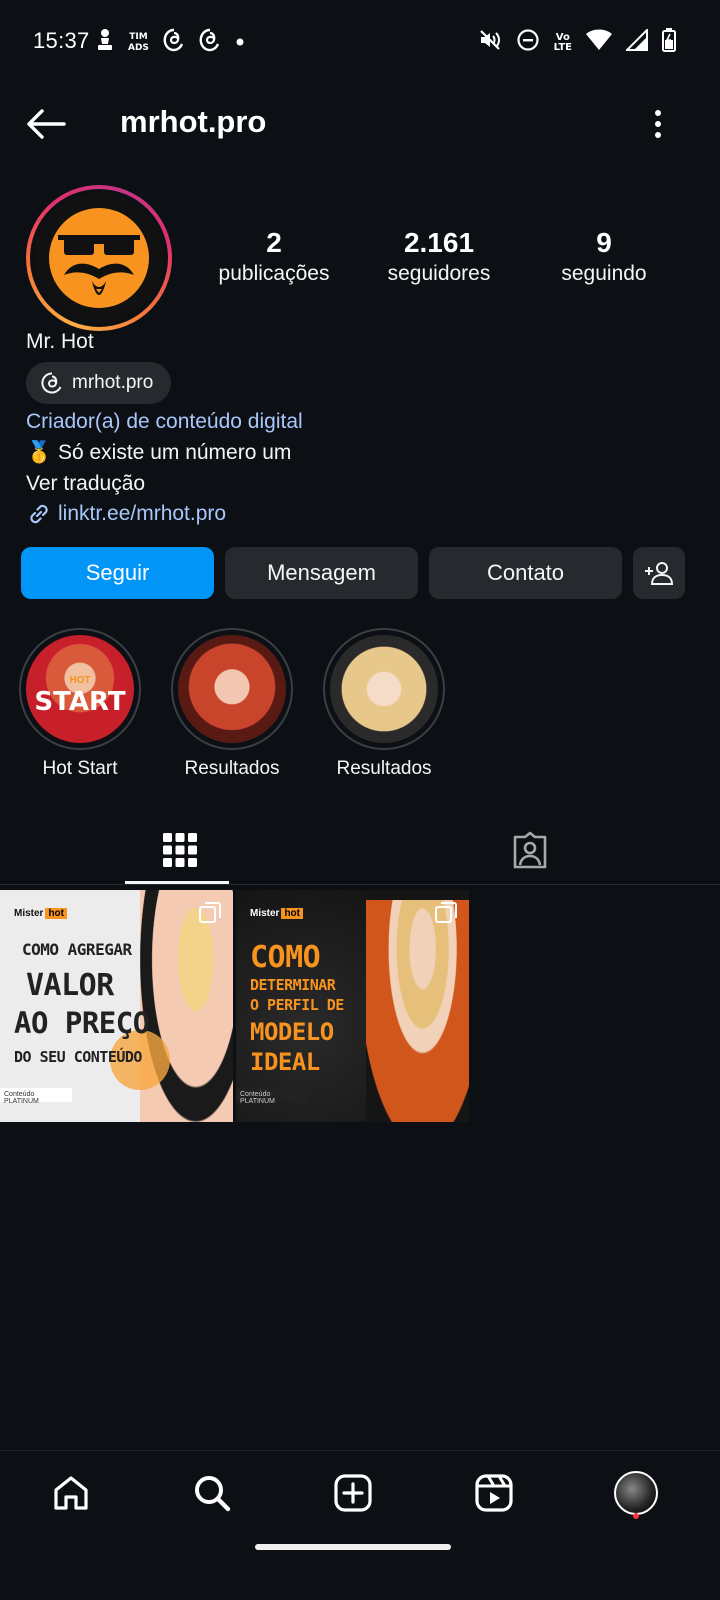 The image size is (720, 1600). I want to click on create-icon, so click(353, 1493).